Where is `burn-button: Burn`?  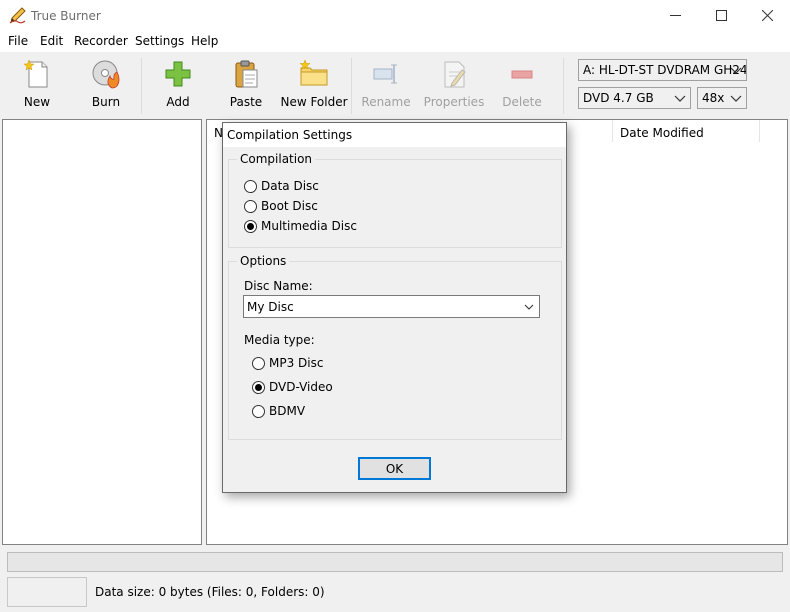
burn-button: Burn is located at coordinates (106, 86).